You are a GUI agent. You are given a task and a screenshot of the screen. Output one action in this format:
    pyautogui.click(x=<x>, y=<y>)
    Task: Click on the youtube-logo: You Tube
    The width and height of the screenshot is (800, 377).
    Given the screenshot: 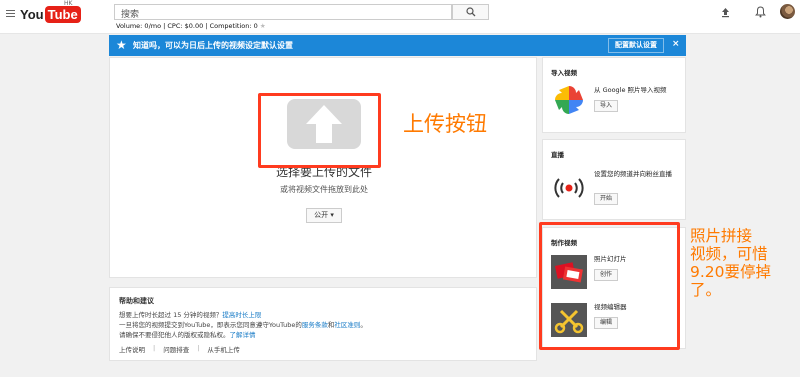 What is the action you would take?
    pyautogui.click(x=50, y=14)
    